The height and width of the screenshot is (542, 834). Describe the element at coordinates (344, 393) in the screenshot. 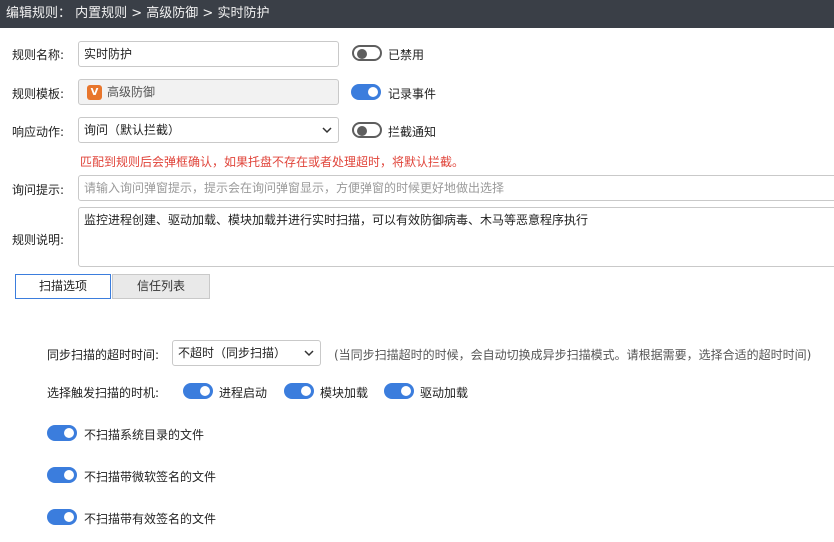

I see `trigger-module-load-label: 模块加载` at that location.